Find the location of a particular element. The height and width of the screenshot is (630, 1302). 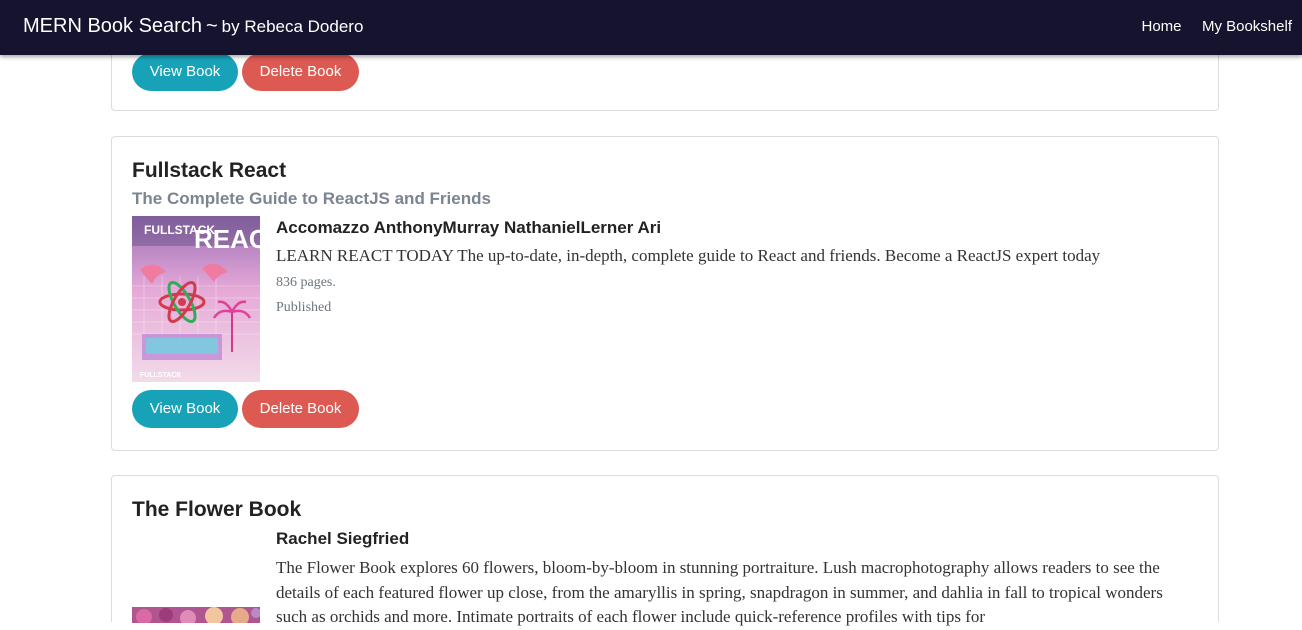

cover-publisher: FULLSTACK is located at coordinates (160, 375).